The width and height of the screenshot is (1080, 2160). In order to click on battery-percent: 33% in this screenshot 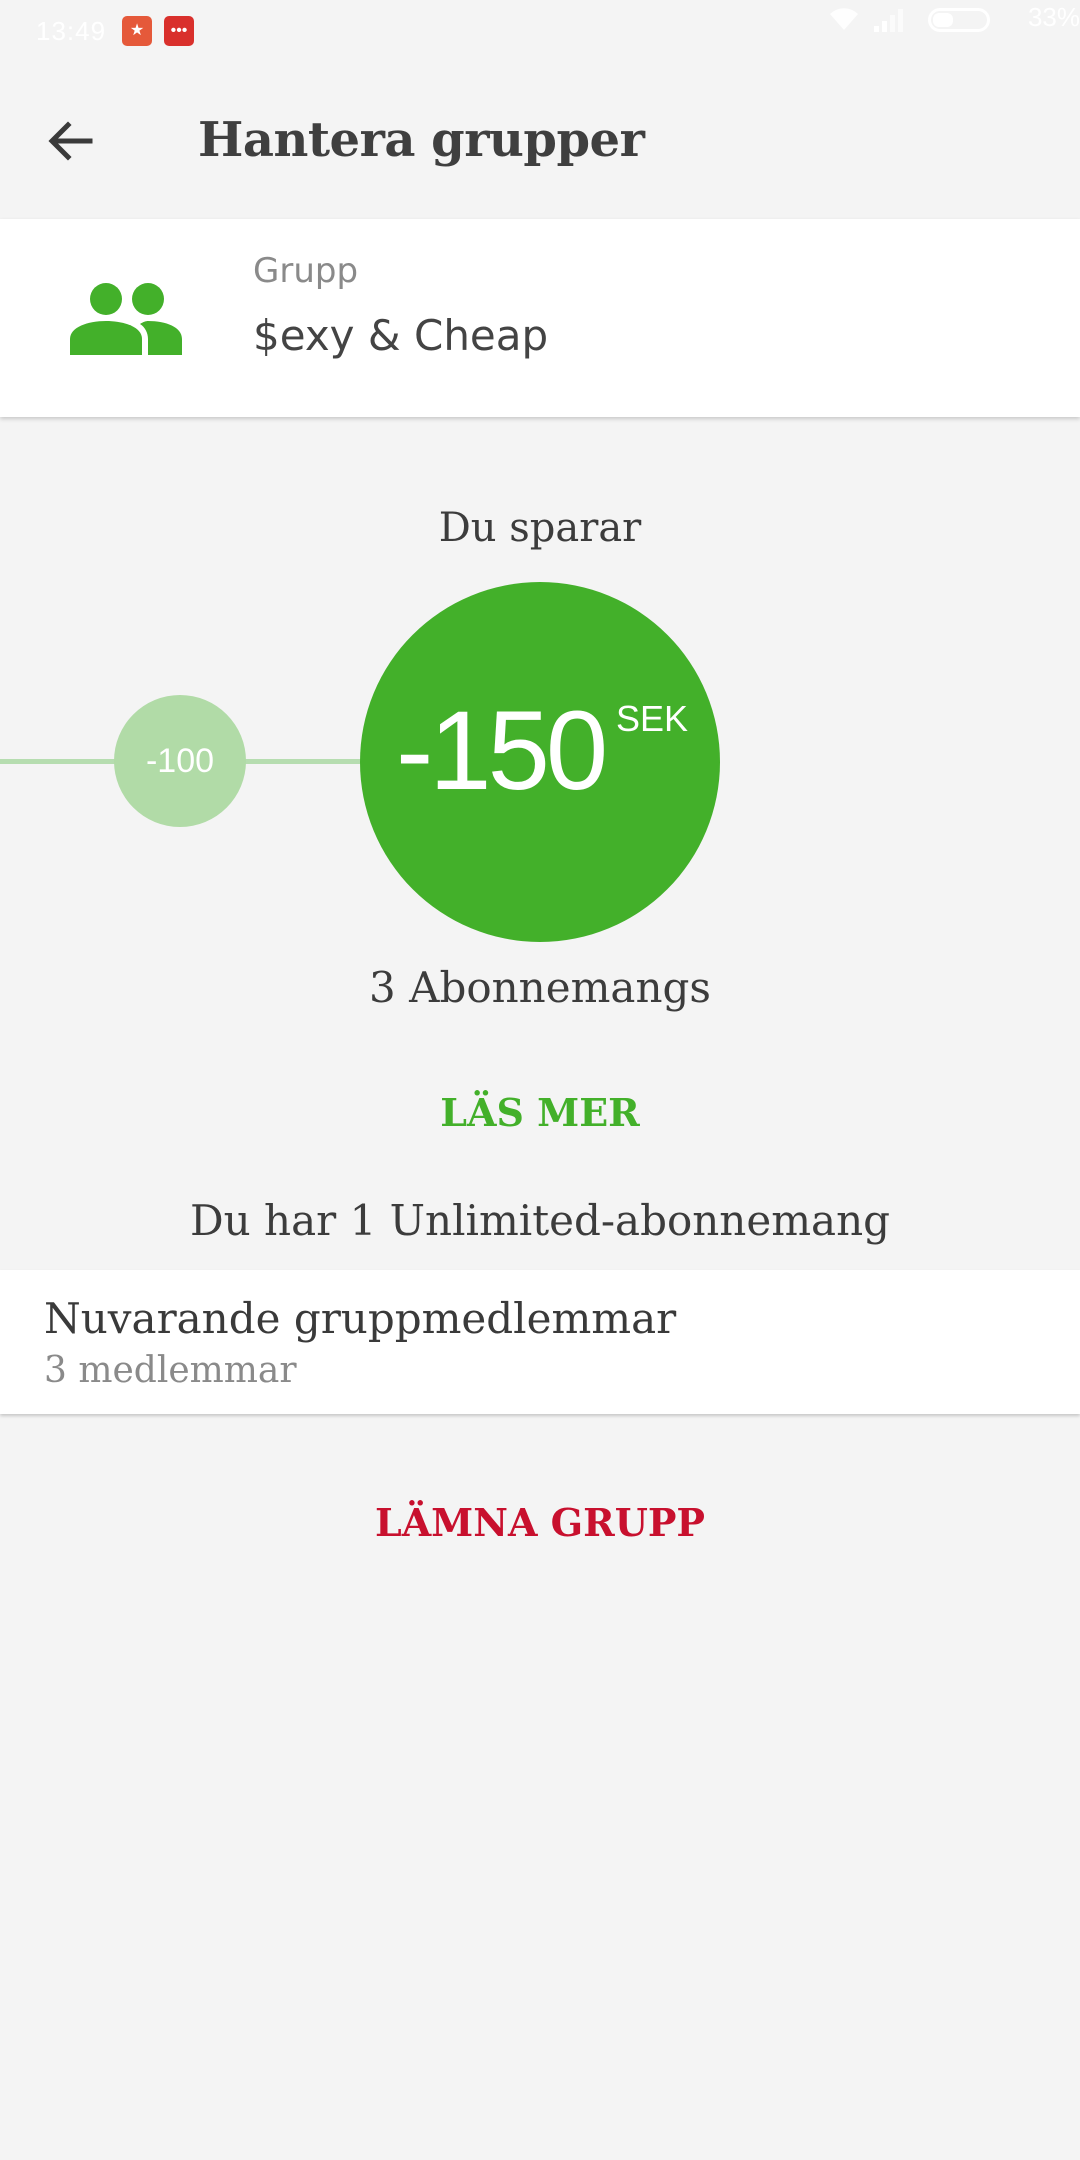, I will do `click(1053, 17)`.